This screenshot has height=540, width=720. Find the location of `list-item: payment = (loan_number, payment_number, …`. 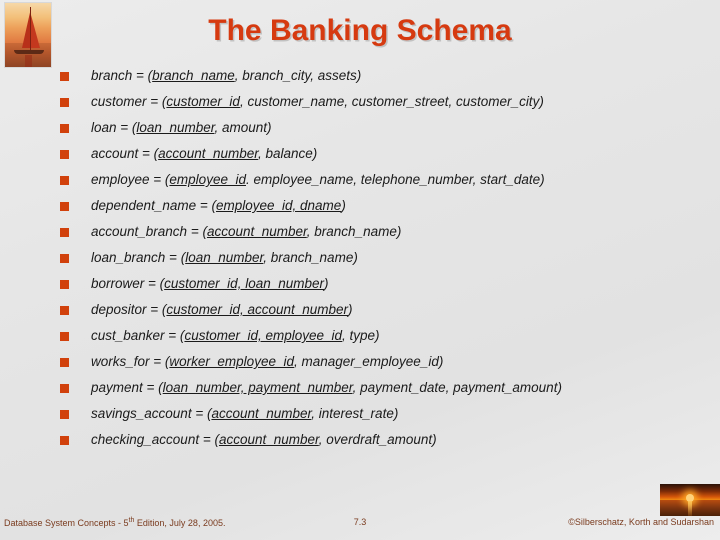

list-item: payment = (loan_number, payment_number, … is located at coordinates (385, 393).